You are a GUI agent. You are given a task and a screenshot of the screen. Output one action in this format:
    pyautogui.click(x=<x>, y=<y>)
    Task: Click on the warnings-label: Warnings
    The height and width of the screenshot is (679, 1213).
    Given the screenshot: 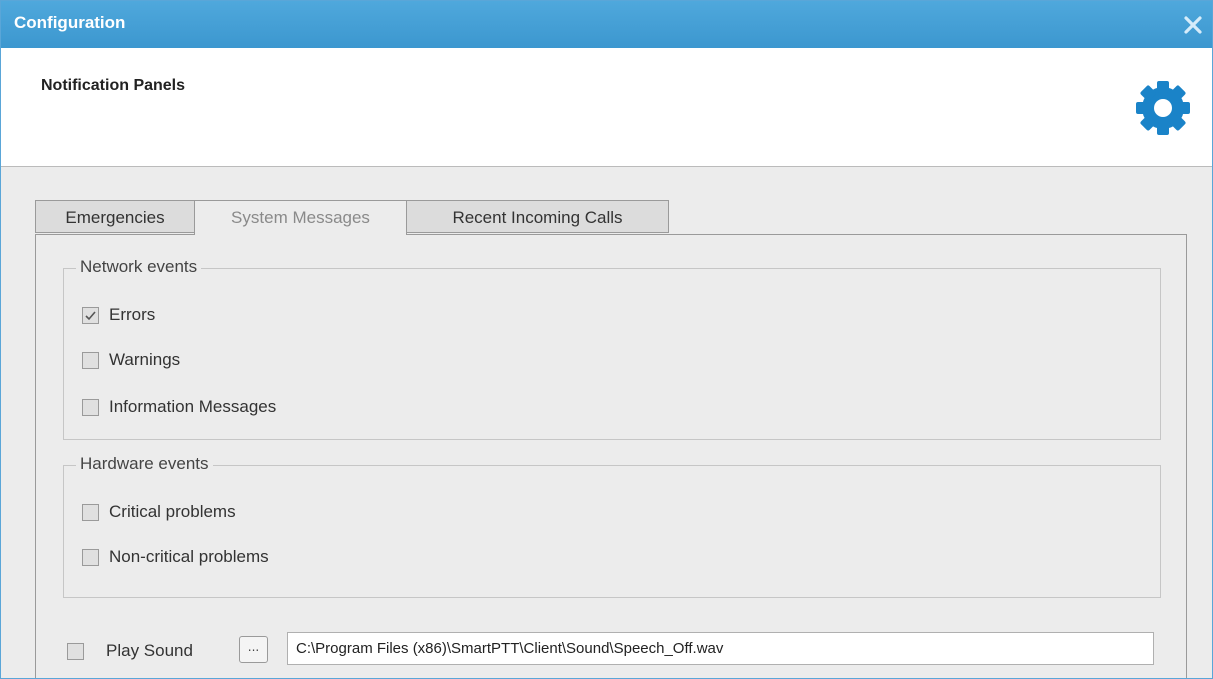 What is the action you would take?
    pyautogui.click(x=145, y=359)
    